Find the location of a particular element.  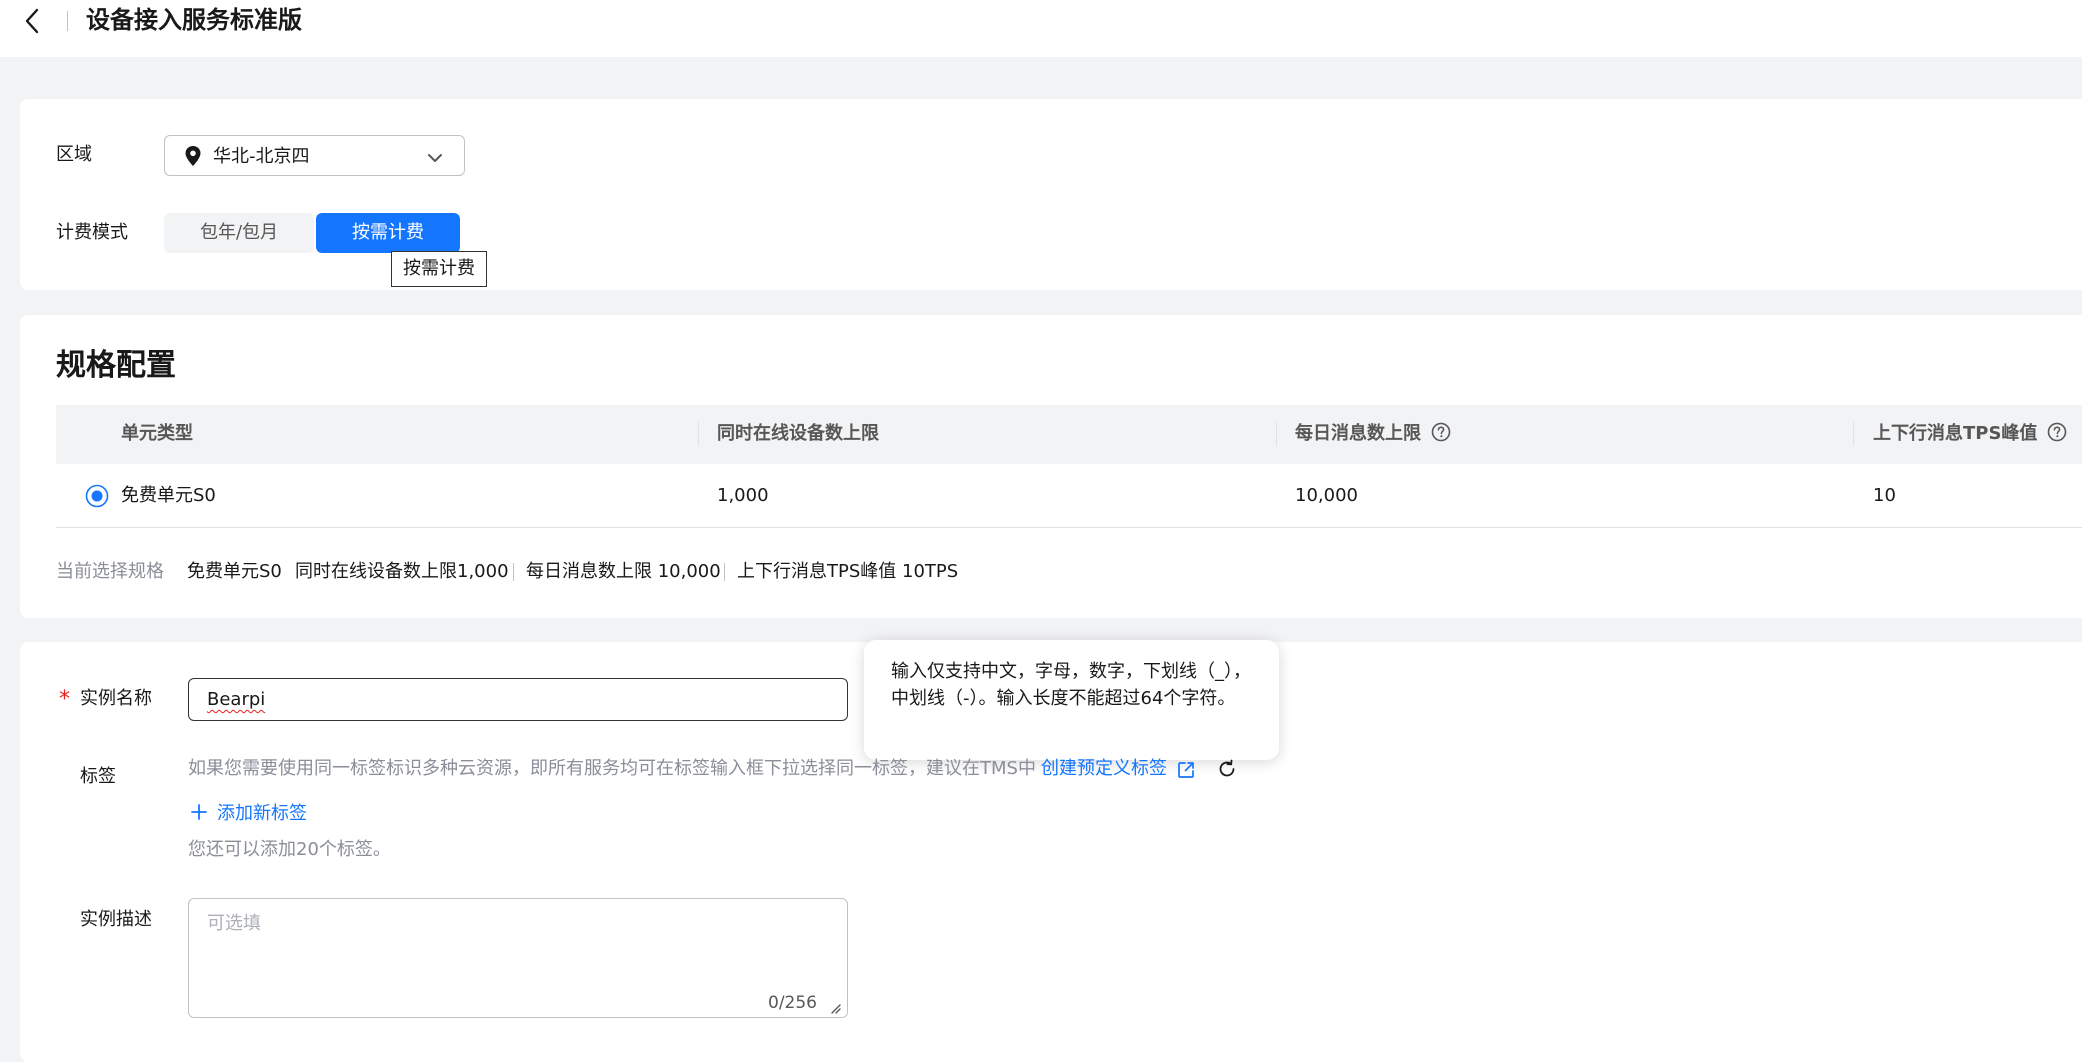

page-title: 设备接入服务标准版 is located at coordinates (194, 20).